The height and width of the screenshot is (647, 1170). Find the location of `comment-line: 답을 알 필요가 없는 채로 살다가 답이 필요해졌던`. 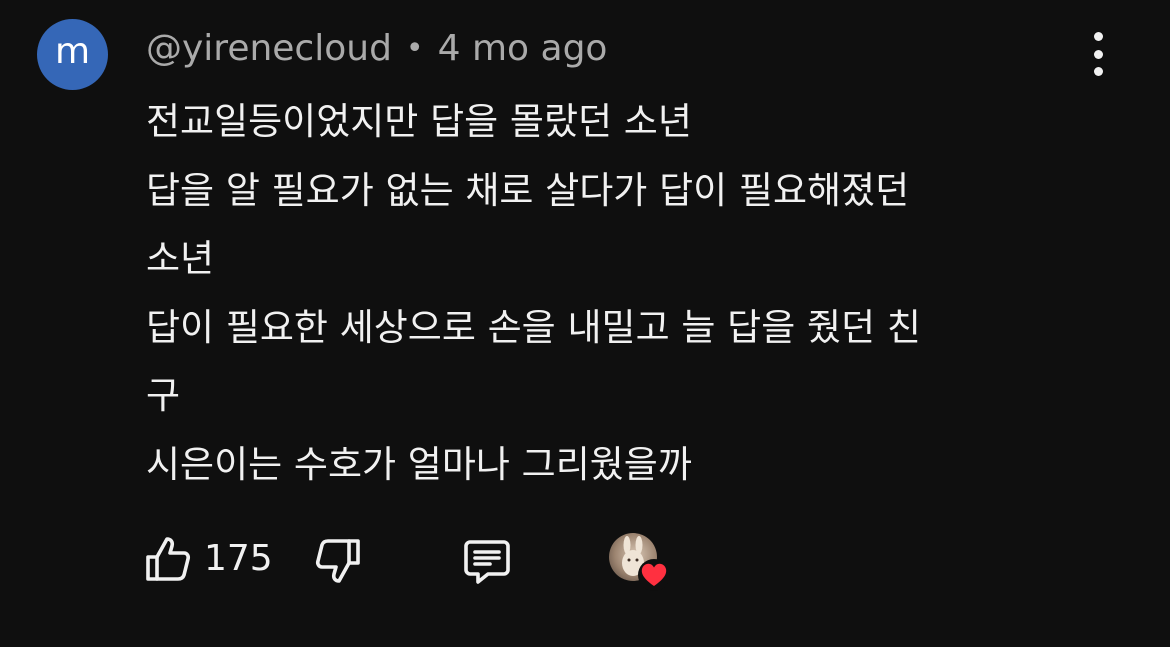

comment-line: 답을 알 필요가 없는 채로 살다가 답이 필요해졌던 is located at coordinates (528, 190).